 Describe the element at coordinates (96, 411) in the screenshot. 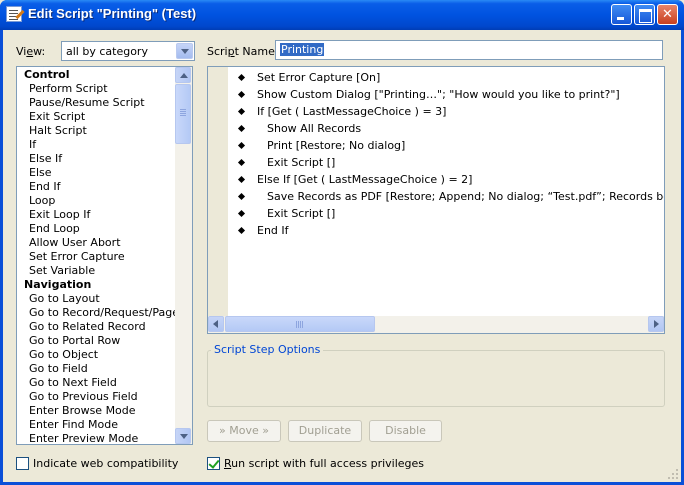

I see `step-list-item: Enter Browse Mode` at that location.